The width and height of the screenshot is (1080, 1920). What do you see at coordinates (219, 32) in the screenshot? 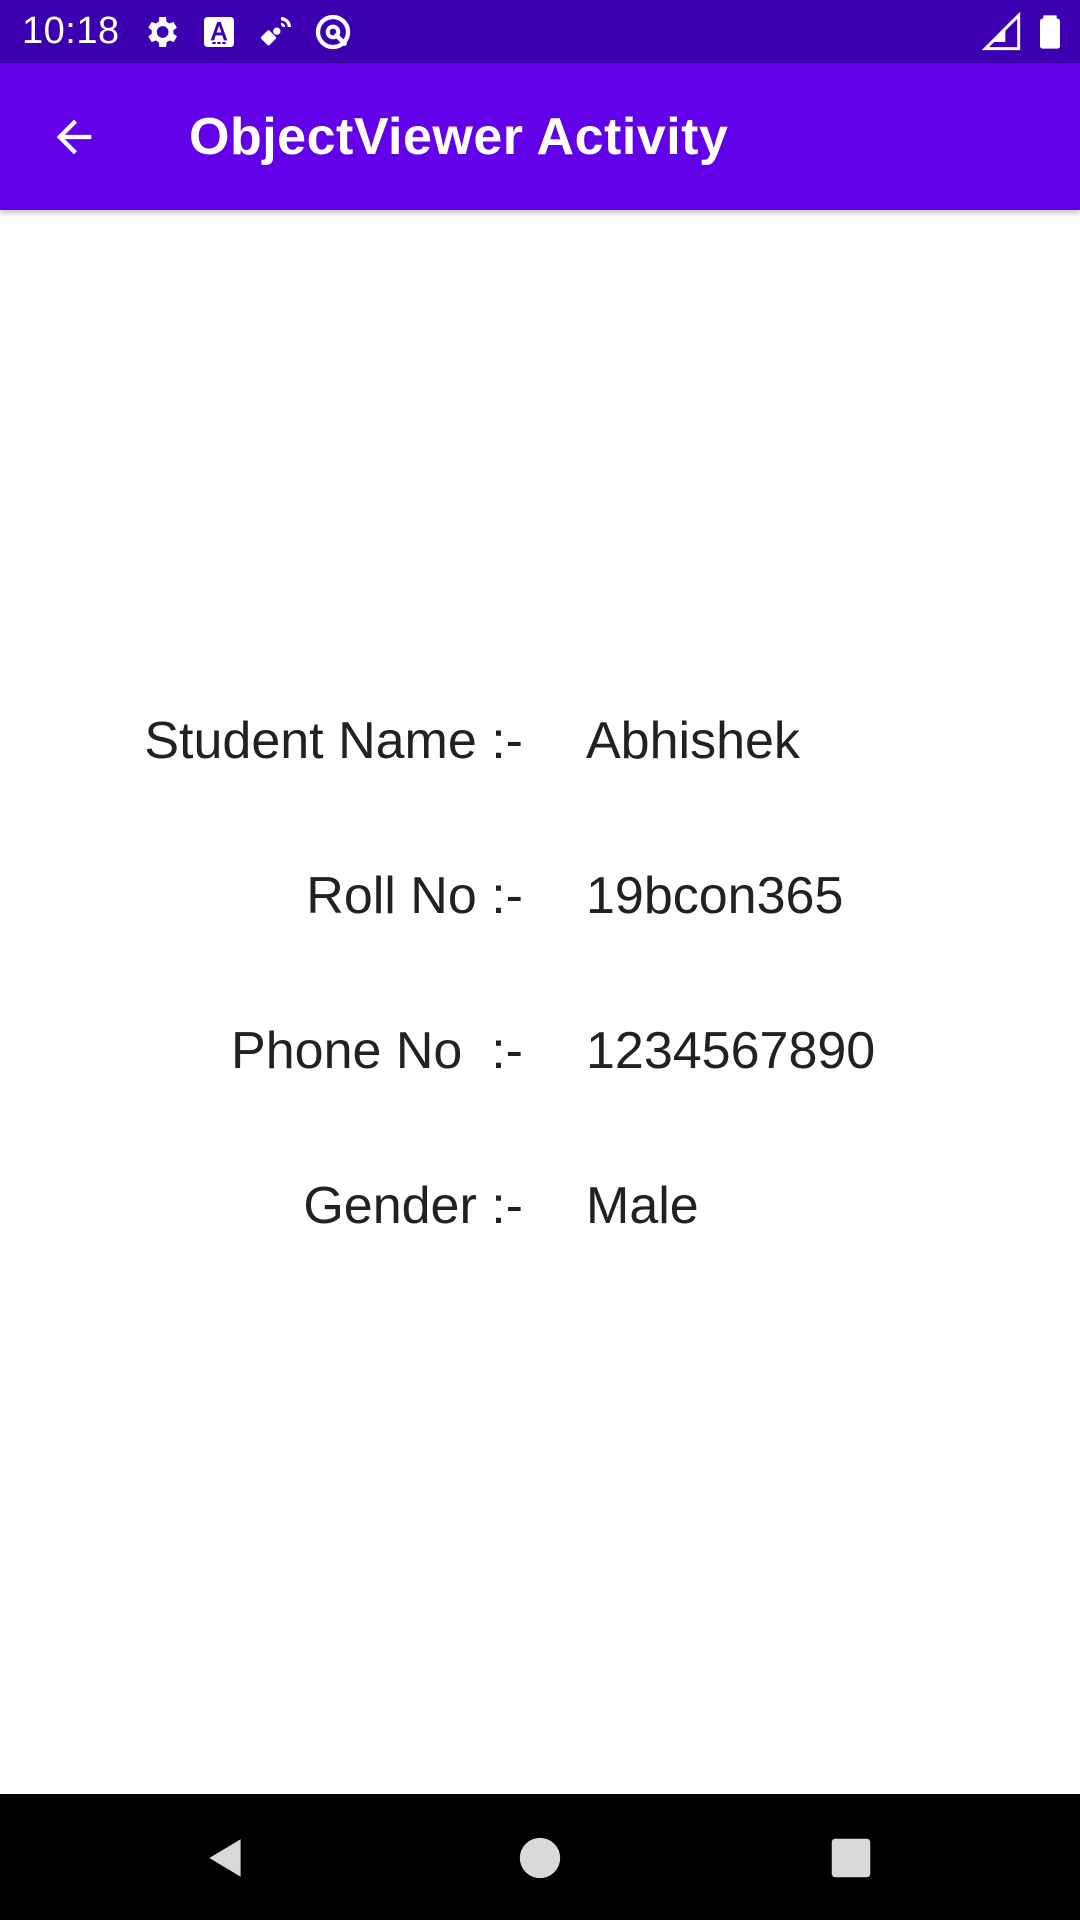
I see `text-a-icon` at bounding box center [219, 32].